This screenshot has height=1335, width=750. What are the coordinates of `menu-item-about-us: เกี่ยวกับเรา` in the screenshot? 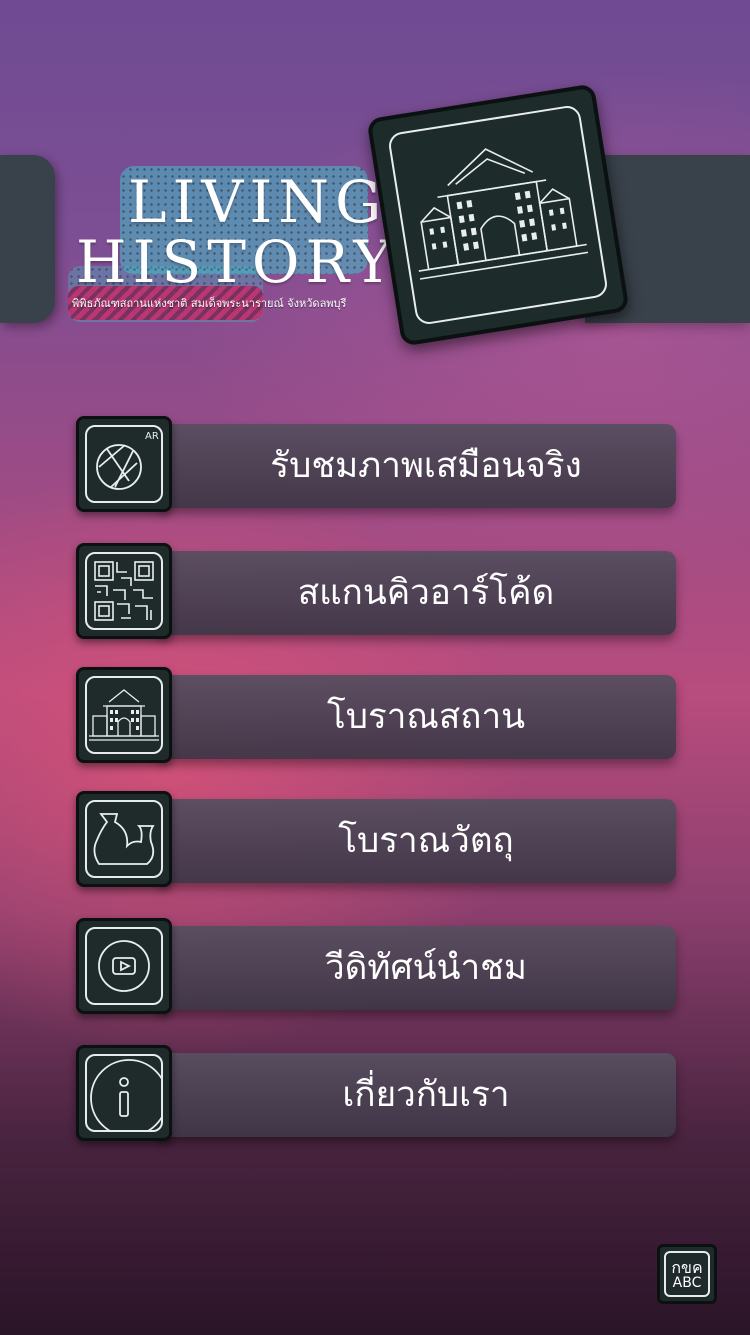 It's located at (376, 1095).